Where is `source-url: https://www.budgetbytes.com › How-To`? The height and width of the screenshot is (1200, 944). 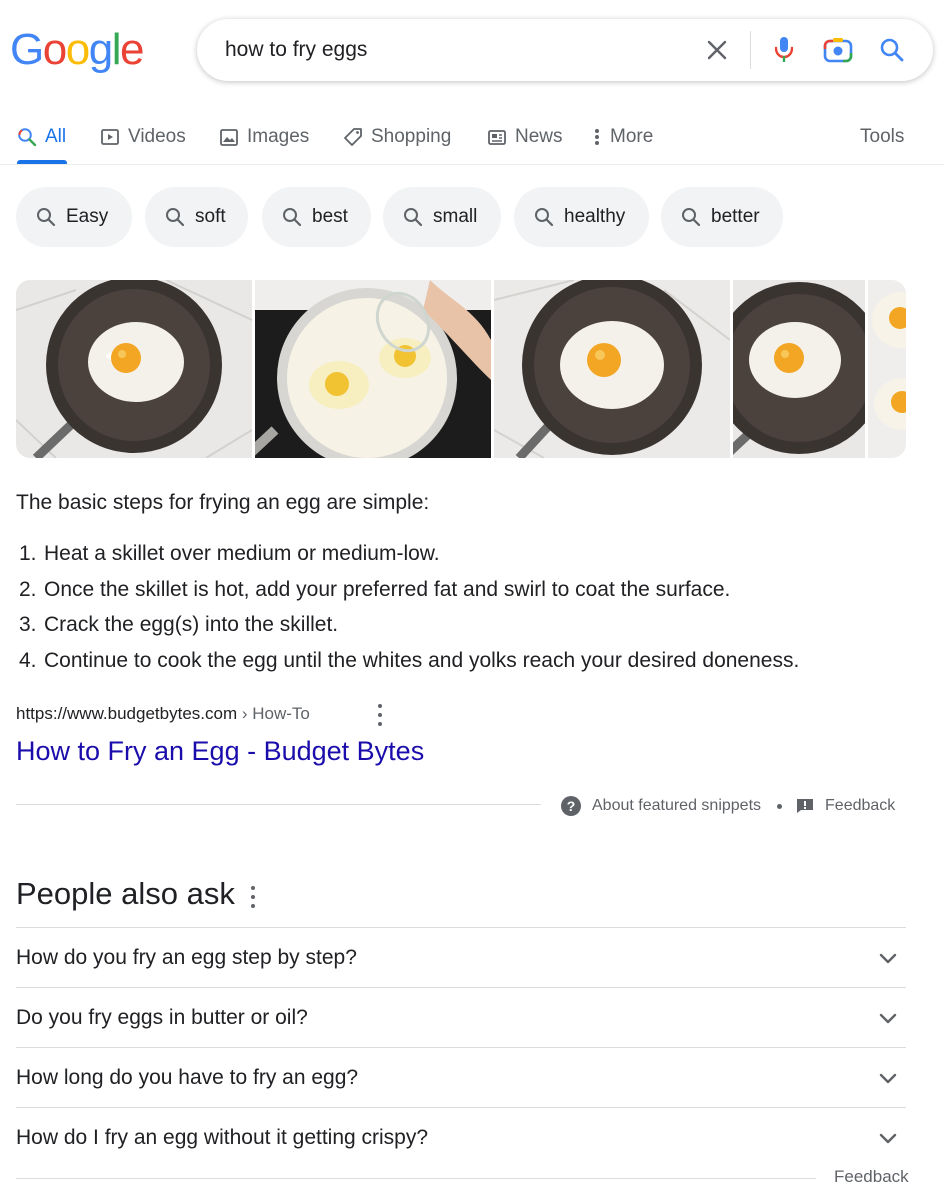 source-url: https://www.budgetbytes.com › How-To is located at coordinates (163, 714).